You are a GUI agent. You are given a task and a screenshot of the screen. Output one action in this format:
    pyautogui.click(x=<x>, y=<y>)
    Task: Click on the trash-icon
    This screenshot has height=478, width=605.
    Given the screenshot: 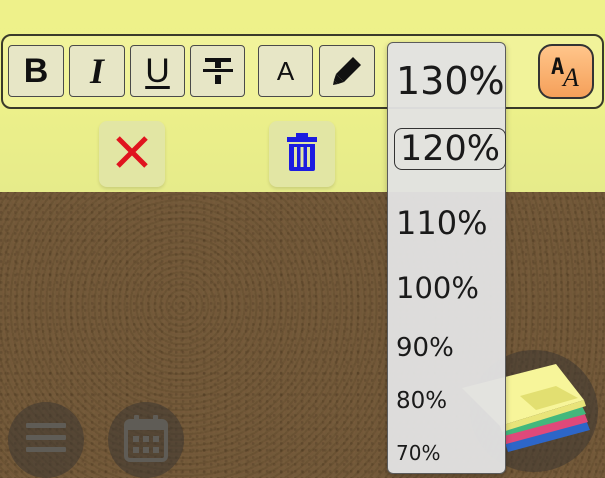 What is the action you would take?
    pyautogui.click(x=302, y=154)
    